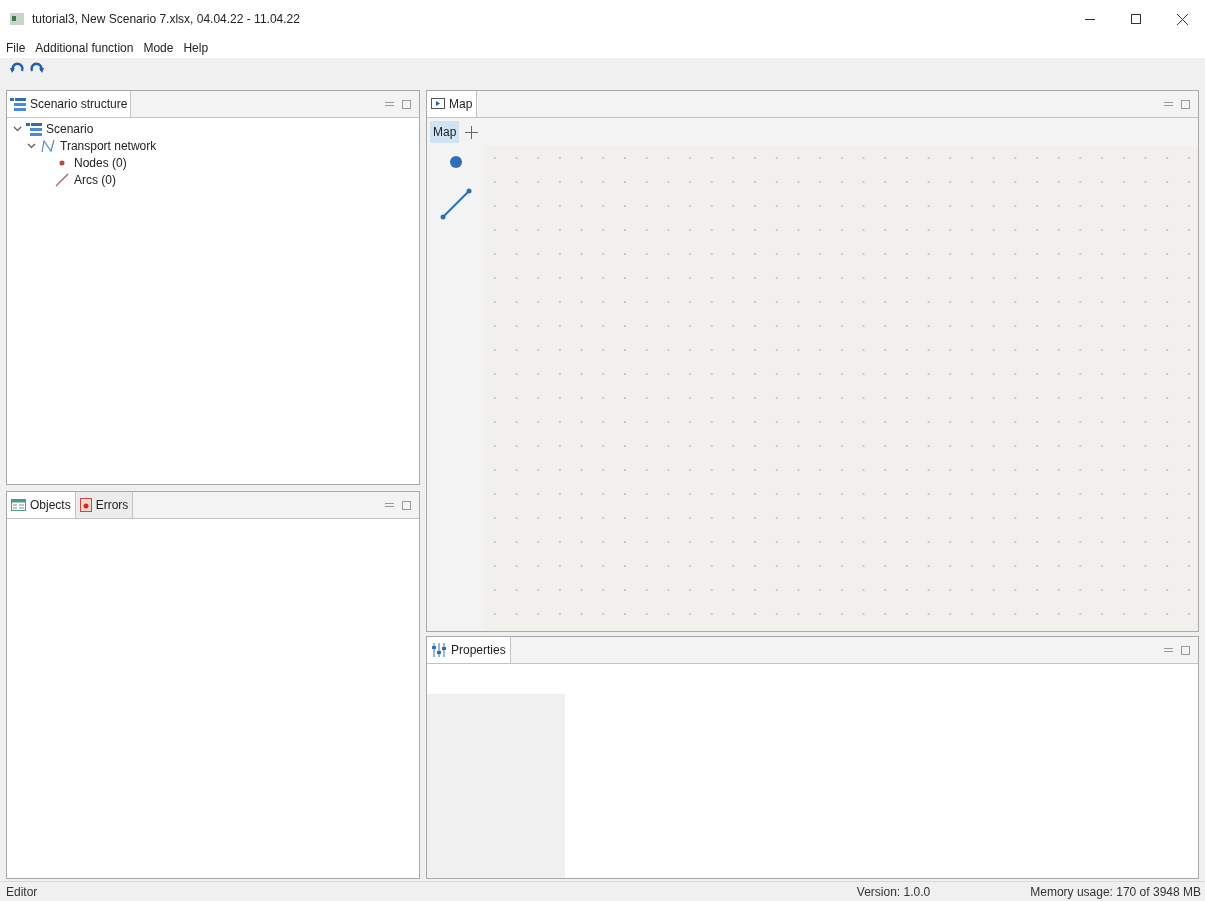 This screenshot has height=901, width=1205. What do you see at coordinates (472, 132) in the screenshot?
I see `move-icon` at bounding box center [472, 132].